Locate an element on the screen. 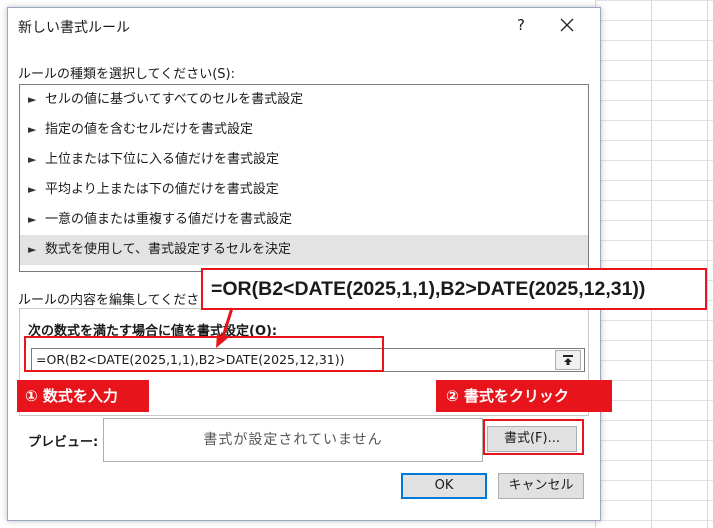  rule-item: ► 平均より上または下の値だけを書式設定 is located at coordinates (304, 190).